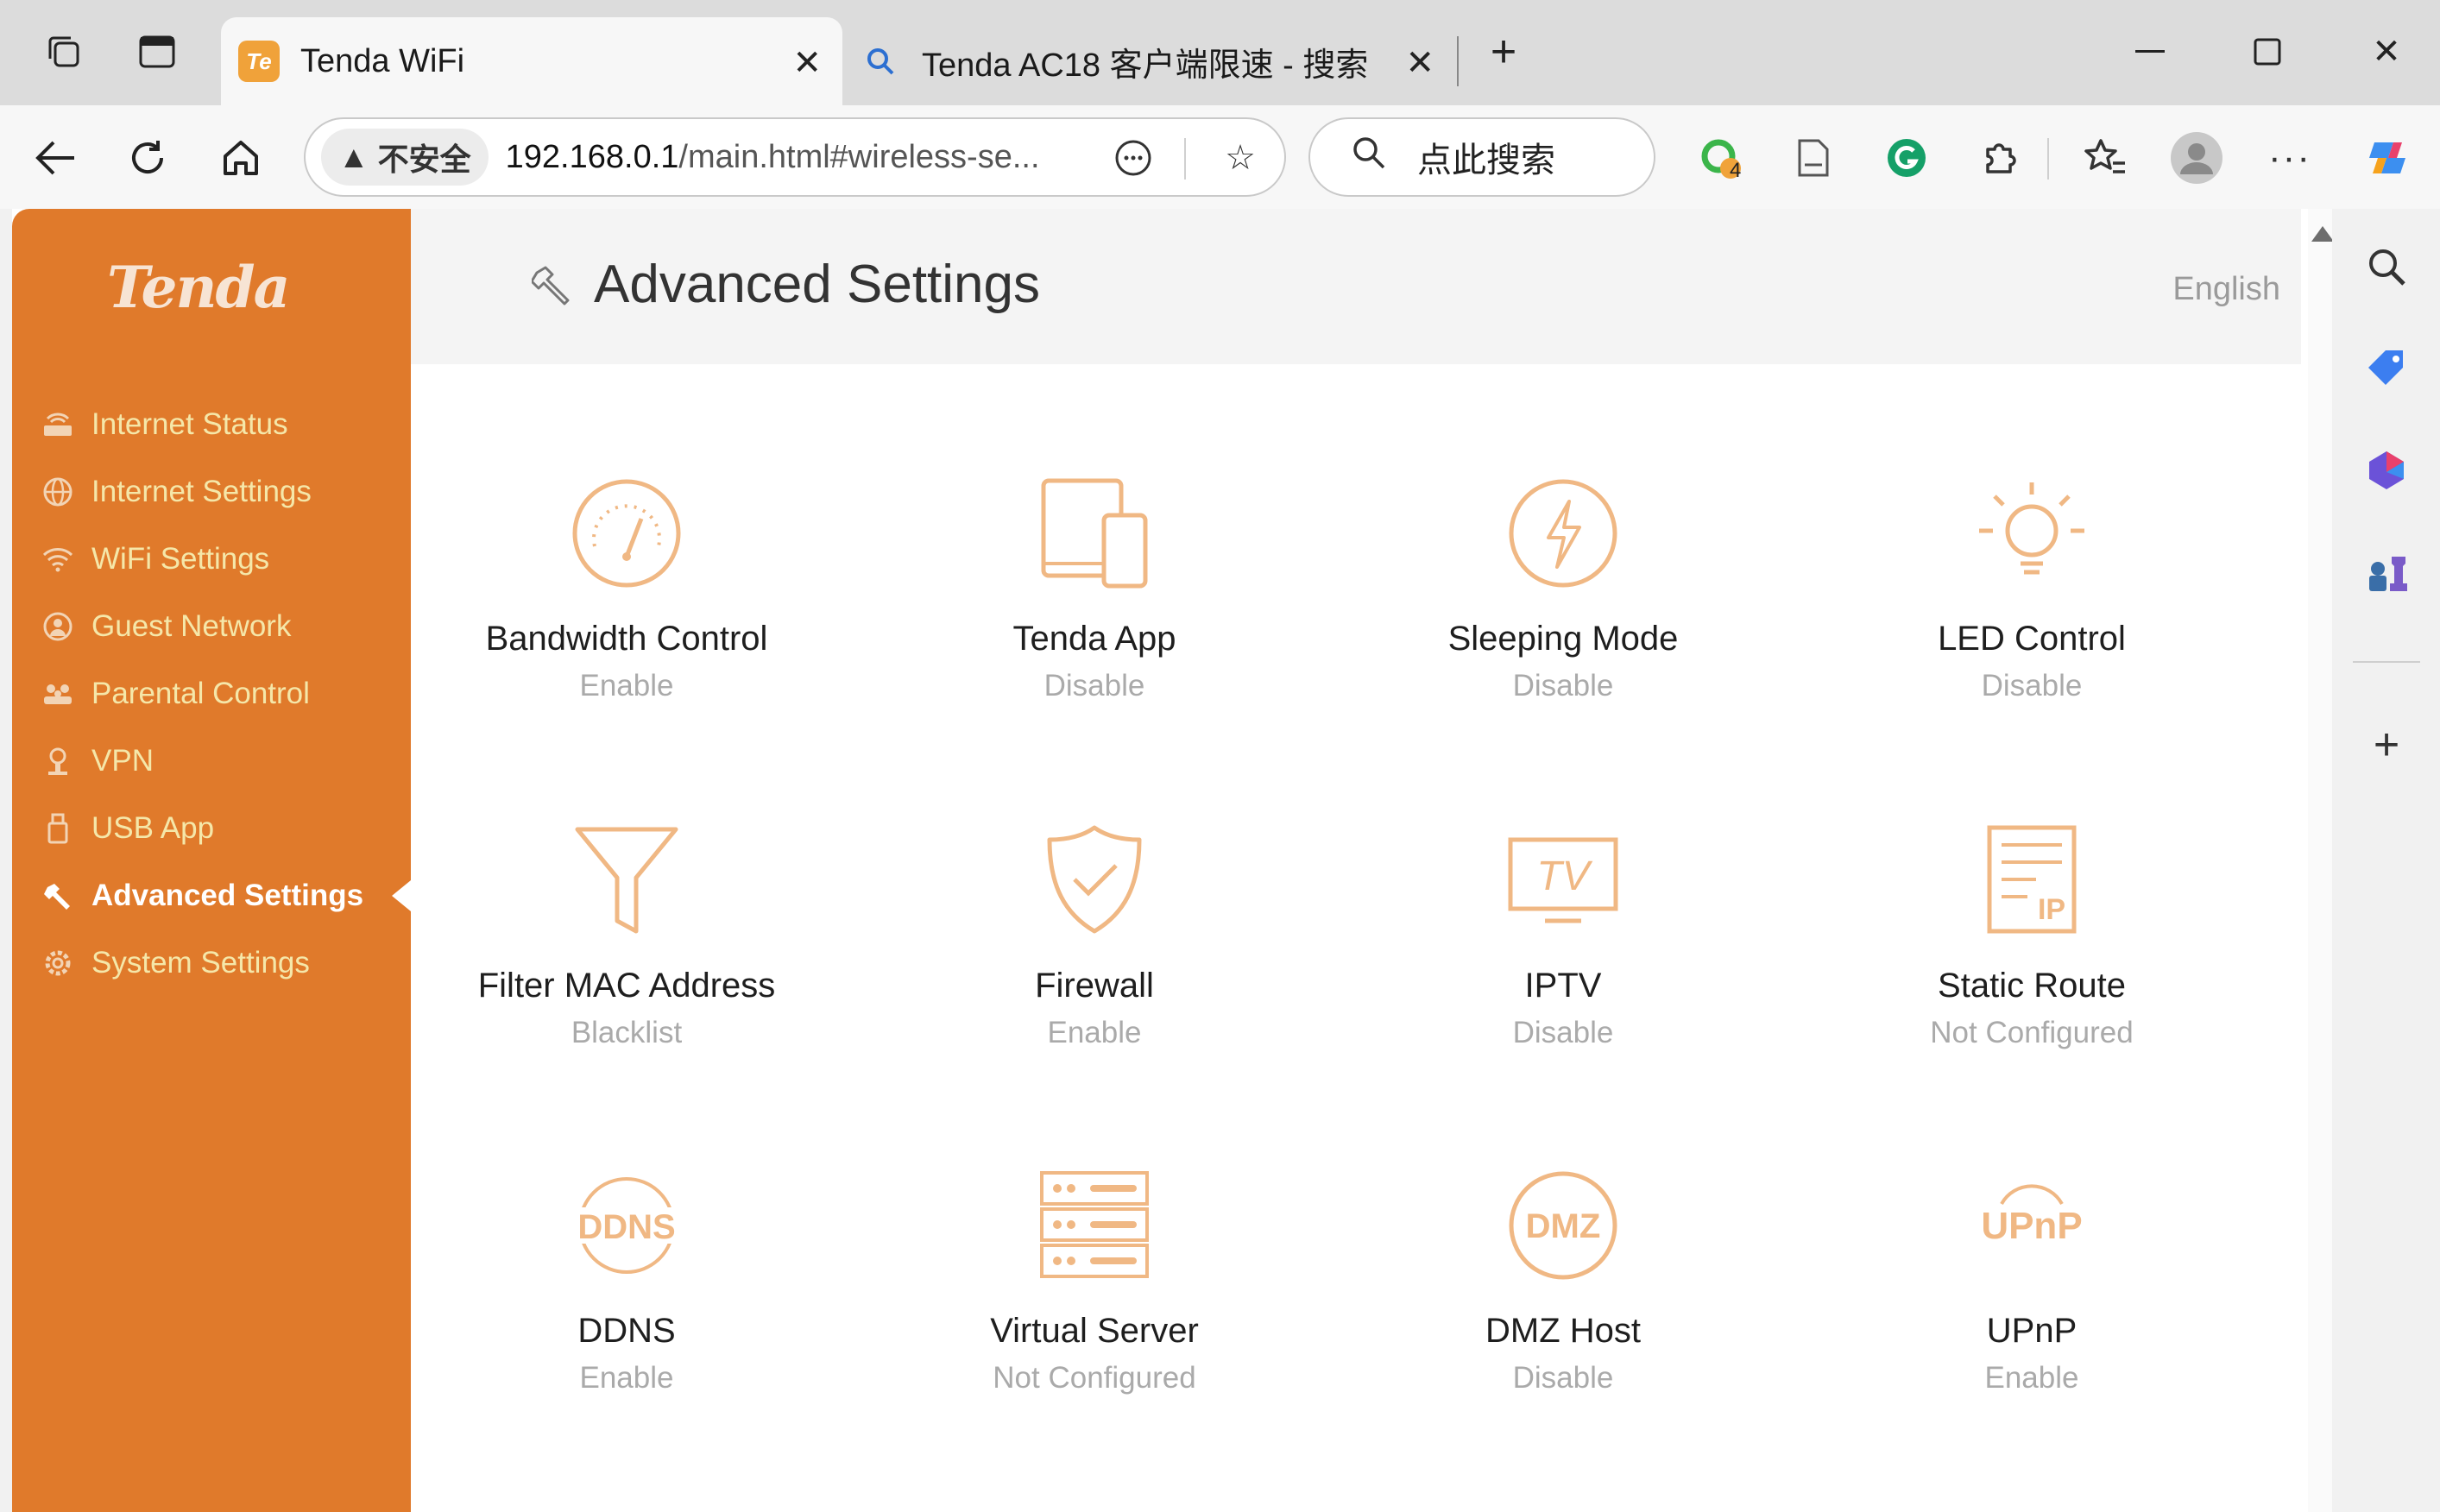 Image resolution: width=2440 pixels, height=1512 pixels. Describe the element at coordinates (1145, 66) in the screenshot. I see `tab-title: Tenda AC18 客户端限速 - 搜索` at that location.